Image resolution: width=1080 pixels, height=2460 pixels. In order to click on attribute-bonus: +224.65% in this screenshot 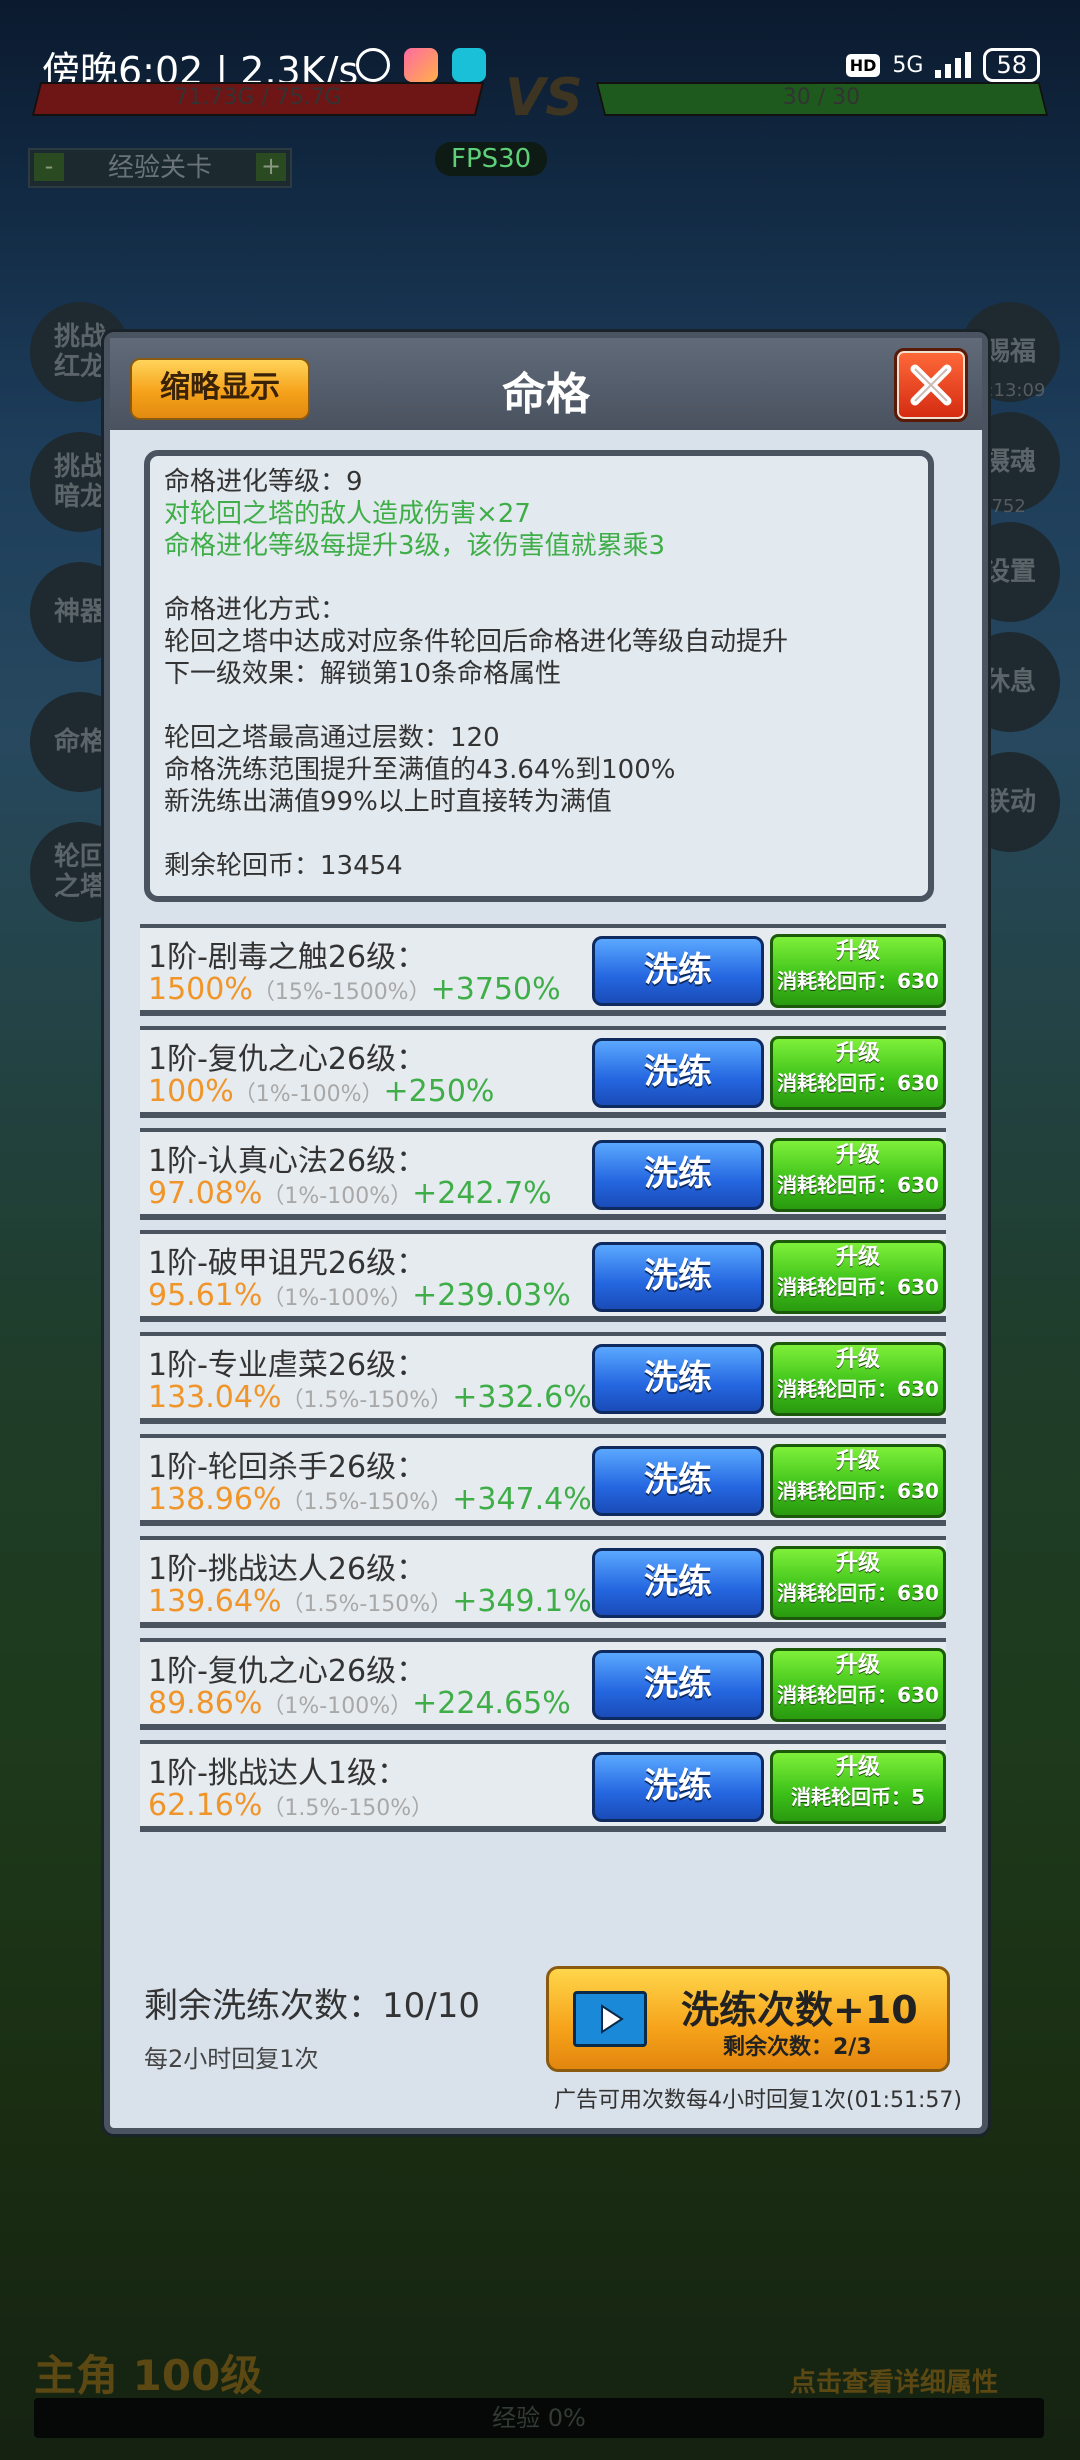, I will do `click(491, 1703)`.